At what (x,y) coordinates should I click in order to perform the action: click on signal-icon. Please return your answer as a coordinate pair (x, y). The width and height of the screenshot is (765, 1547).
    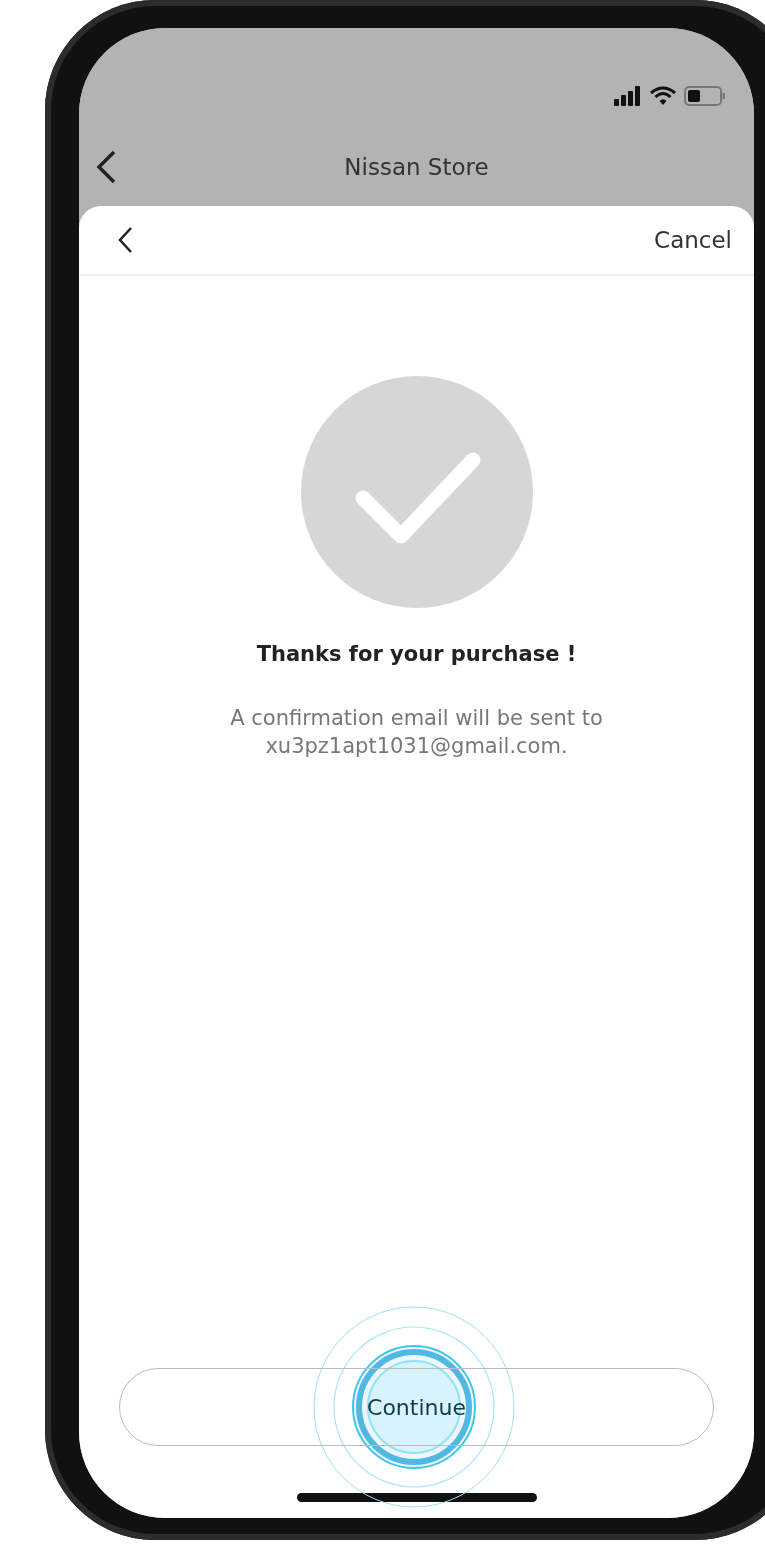
    Looking at the image, I should click on (628, 96).